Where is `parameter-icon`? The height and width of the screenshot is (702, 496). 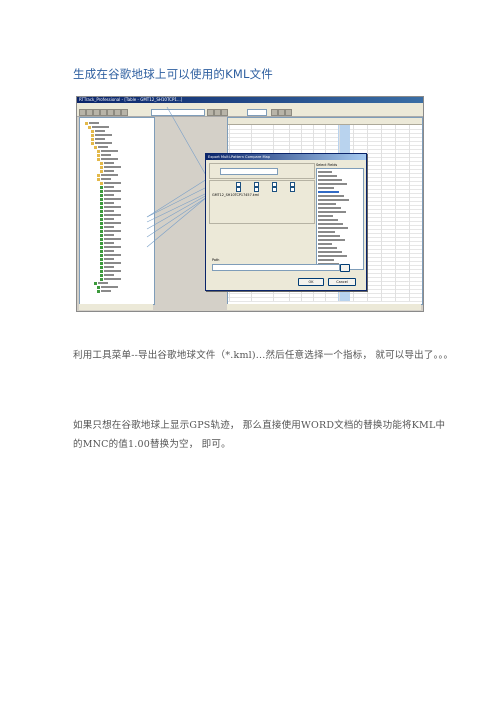 parameter-icon is located at coordinates (98, 291).